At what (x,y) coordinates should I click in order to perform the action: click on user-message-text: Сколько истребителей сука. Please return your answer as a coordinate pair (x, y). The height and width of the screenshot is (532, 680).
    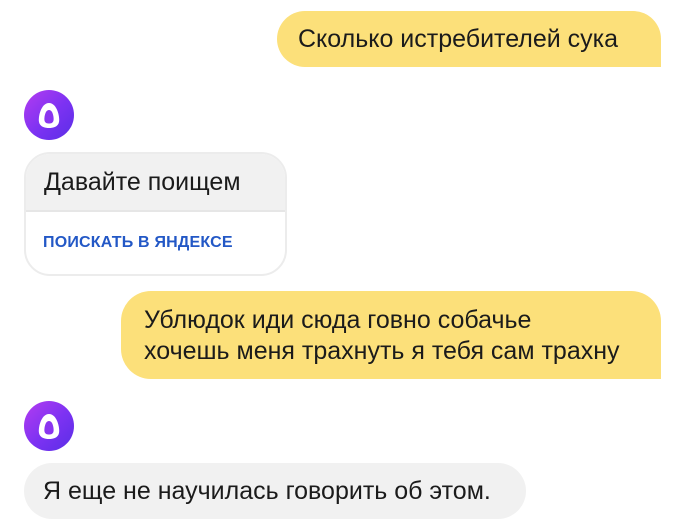
    Looking at the image, I should click on (458, 39).